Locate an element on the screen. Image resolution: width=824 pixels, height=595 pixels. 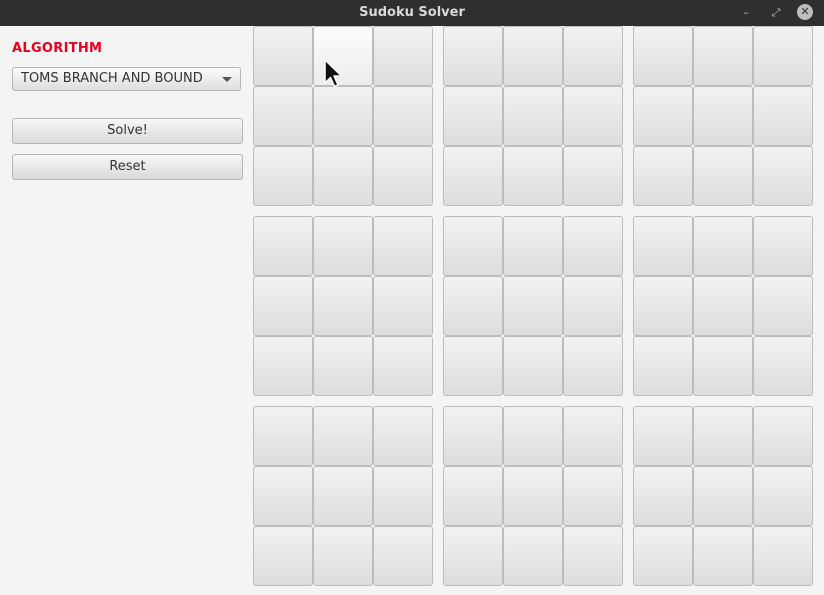
sudoku-cell-r4-c5 is located at coordinates (533, 246).